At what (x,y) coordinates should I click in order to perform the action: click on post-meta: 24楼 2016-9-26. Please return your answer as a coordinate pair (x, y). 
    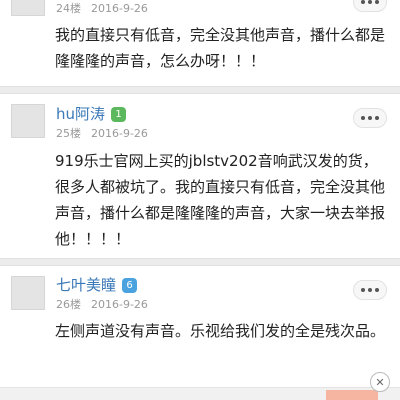
    Looking at the image, I should click on (102, 8).